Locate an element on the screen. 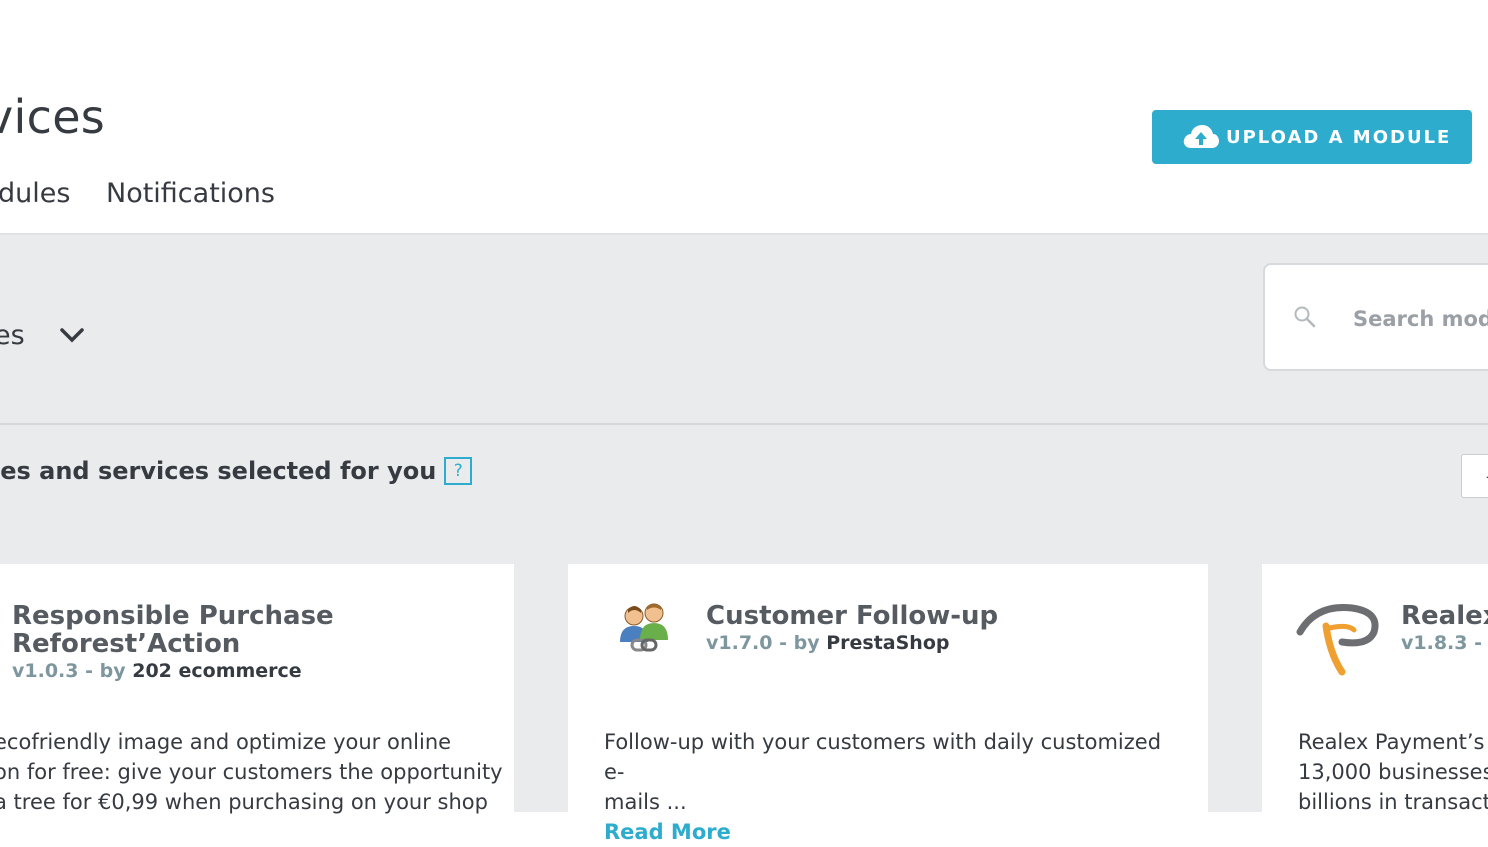 This screenshot has height=847, width=1488. category-select: es is located at coordinates (42, 335).